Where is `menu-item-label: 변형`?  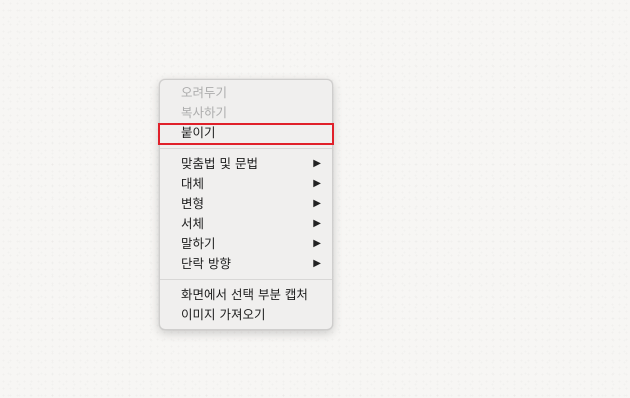
menu-item-label: 변형 is located at coordinates (193, 203).